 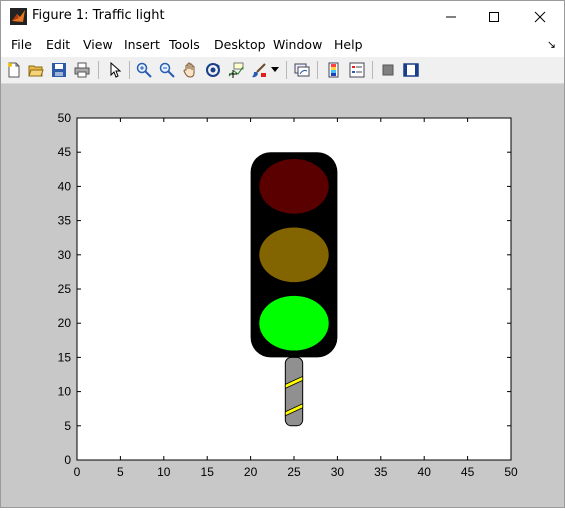 I want to click on x-tick-label: 20, so click(x=251, y=472).